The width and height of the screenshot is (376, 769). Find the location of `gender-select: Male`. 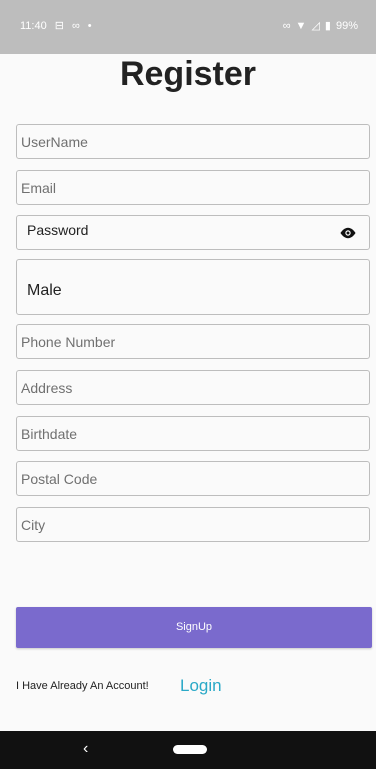

gender-select: Male is located at coordinates (193, 287).